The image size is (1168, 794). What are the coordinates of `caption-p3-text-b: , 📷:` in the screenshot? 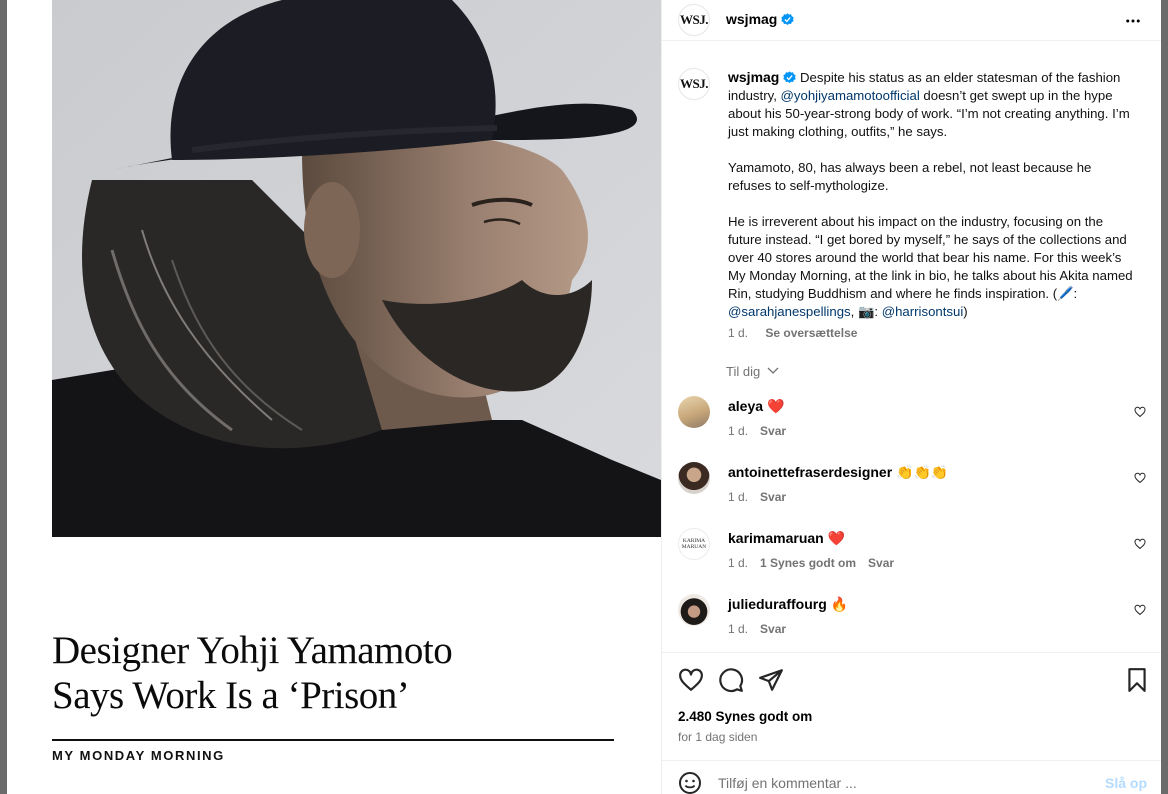 It's located at (866, 311).